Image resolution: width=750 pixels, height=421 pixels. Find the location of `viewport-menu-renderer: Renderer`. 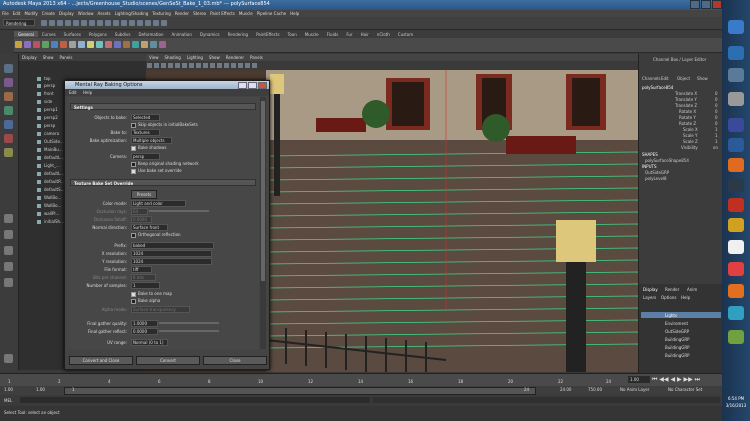

viewport-menu-renderer: Renderer is located at coordinates (235, 57).